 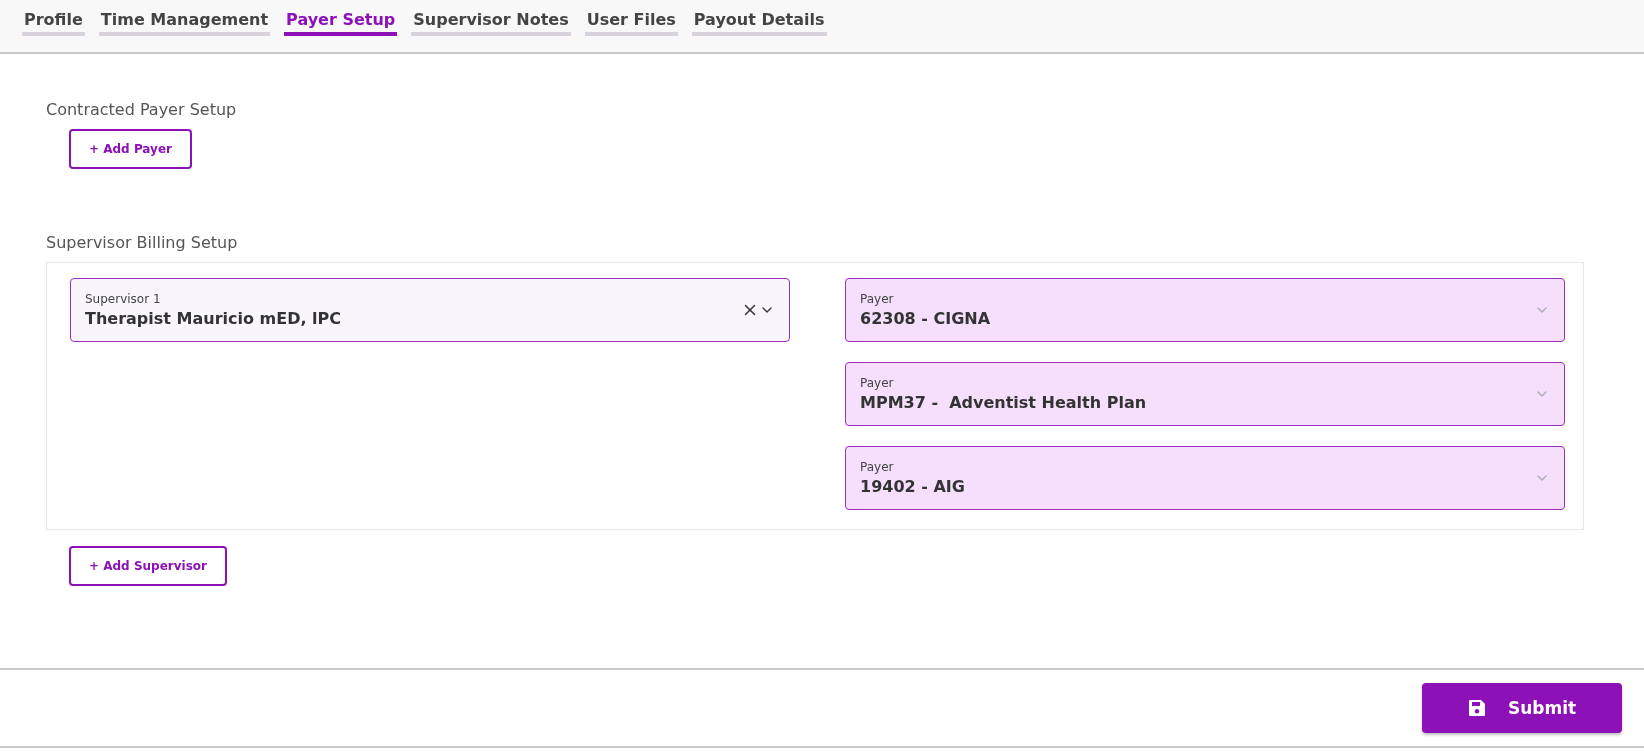 I want to click on payer-select: Payer 62308 - CIGNA, so click(x=1205, y=310).